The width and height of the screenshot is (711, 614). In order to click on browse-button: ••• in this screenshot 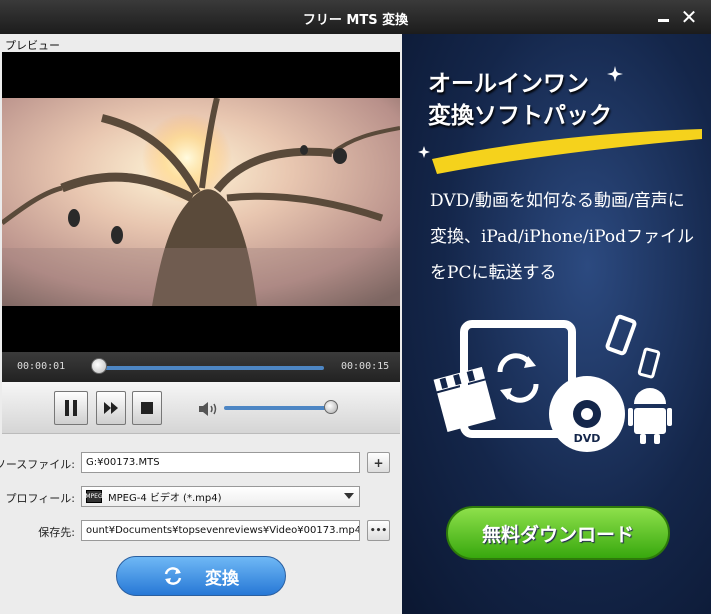, I will do `click(378, 530)`.